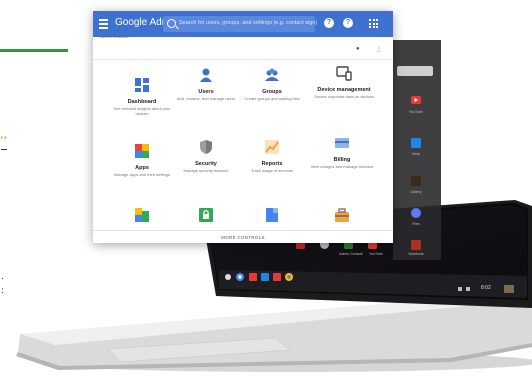 This screenshot has width=532, height=378. Describe the element at coordinates (358, 49) in the screenshot. I see `notifications-icon: ●` at that location.